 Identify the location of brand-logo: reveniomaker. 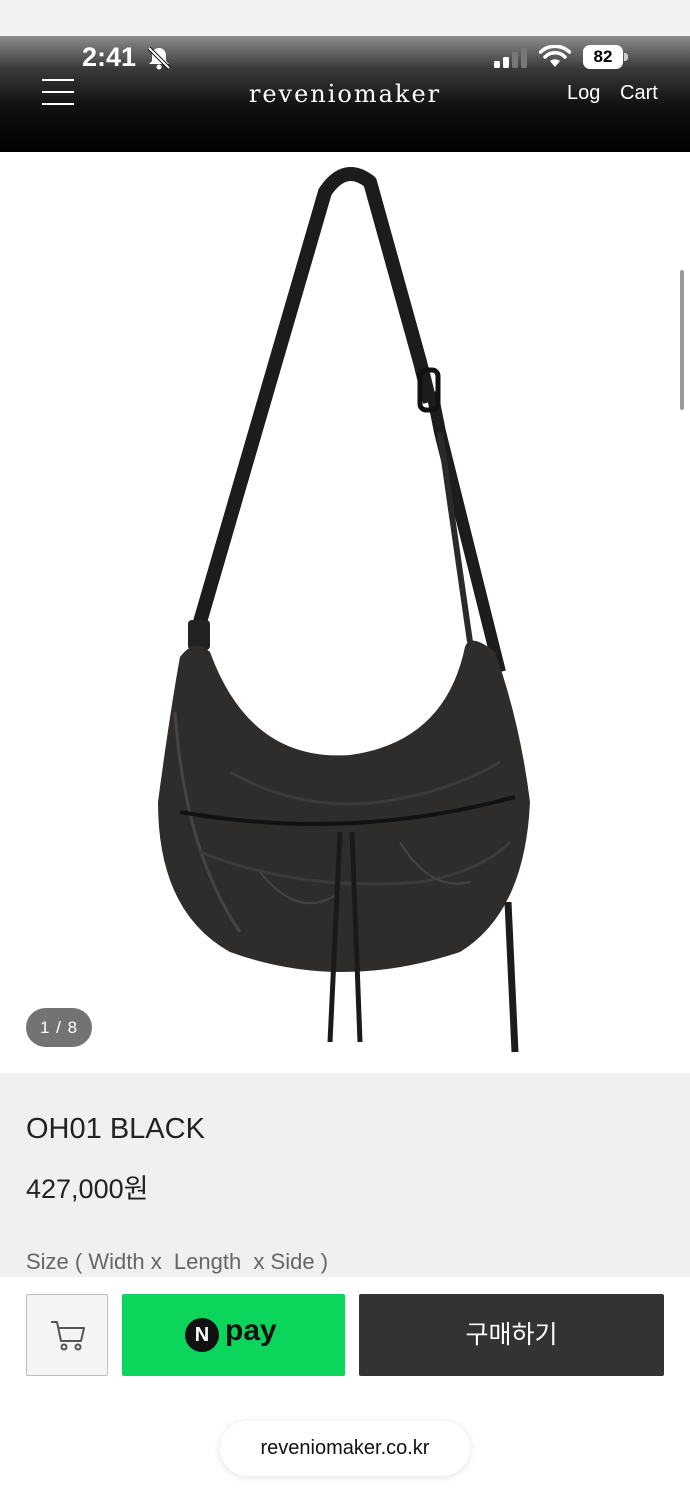
(345, 94).